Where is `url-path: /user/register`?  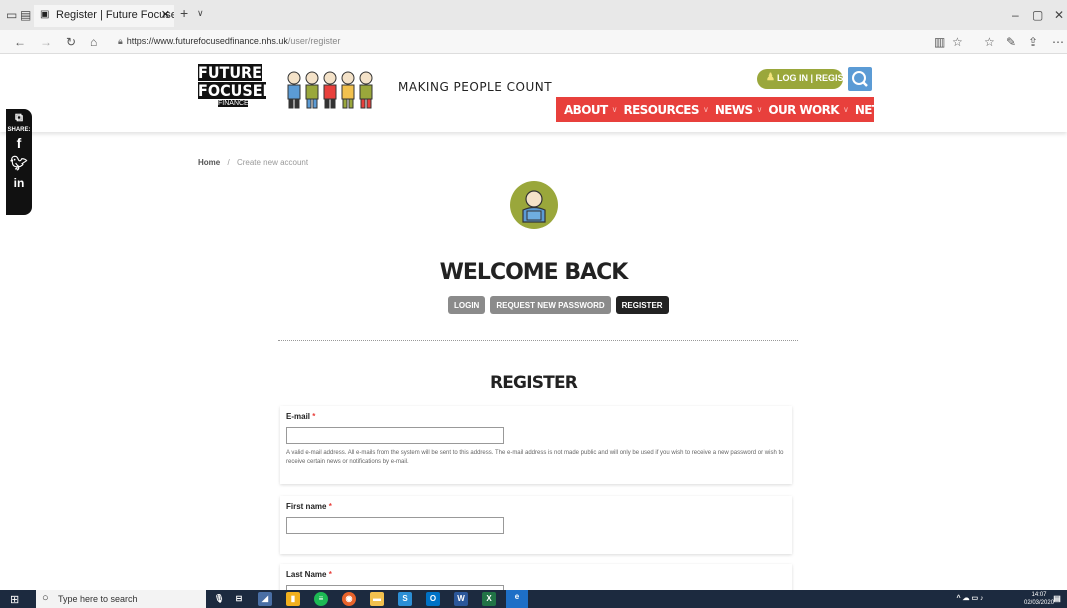
url-path: /user/register is located at coordinates (314, 41).